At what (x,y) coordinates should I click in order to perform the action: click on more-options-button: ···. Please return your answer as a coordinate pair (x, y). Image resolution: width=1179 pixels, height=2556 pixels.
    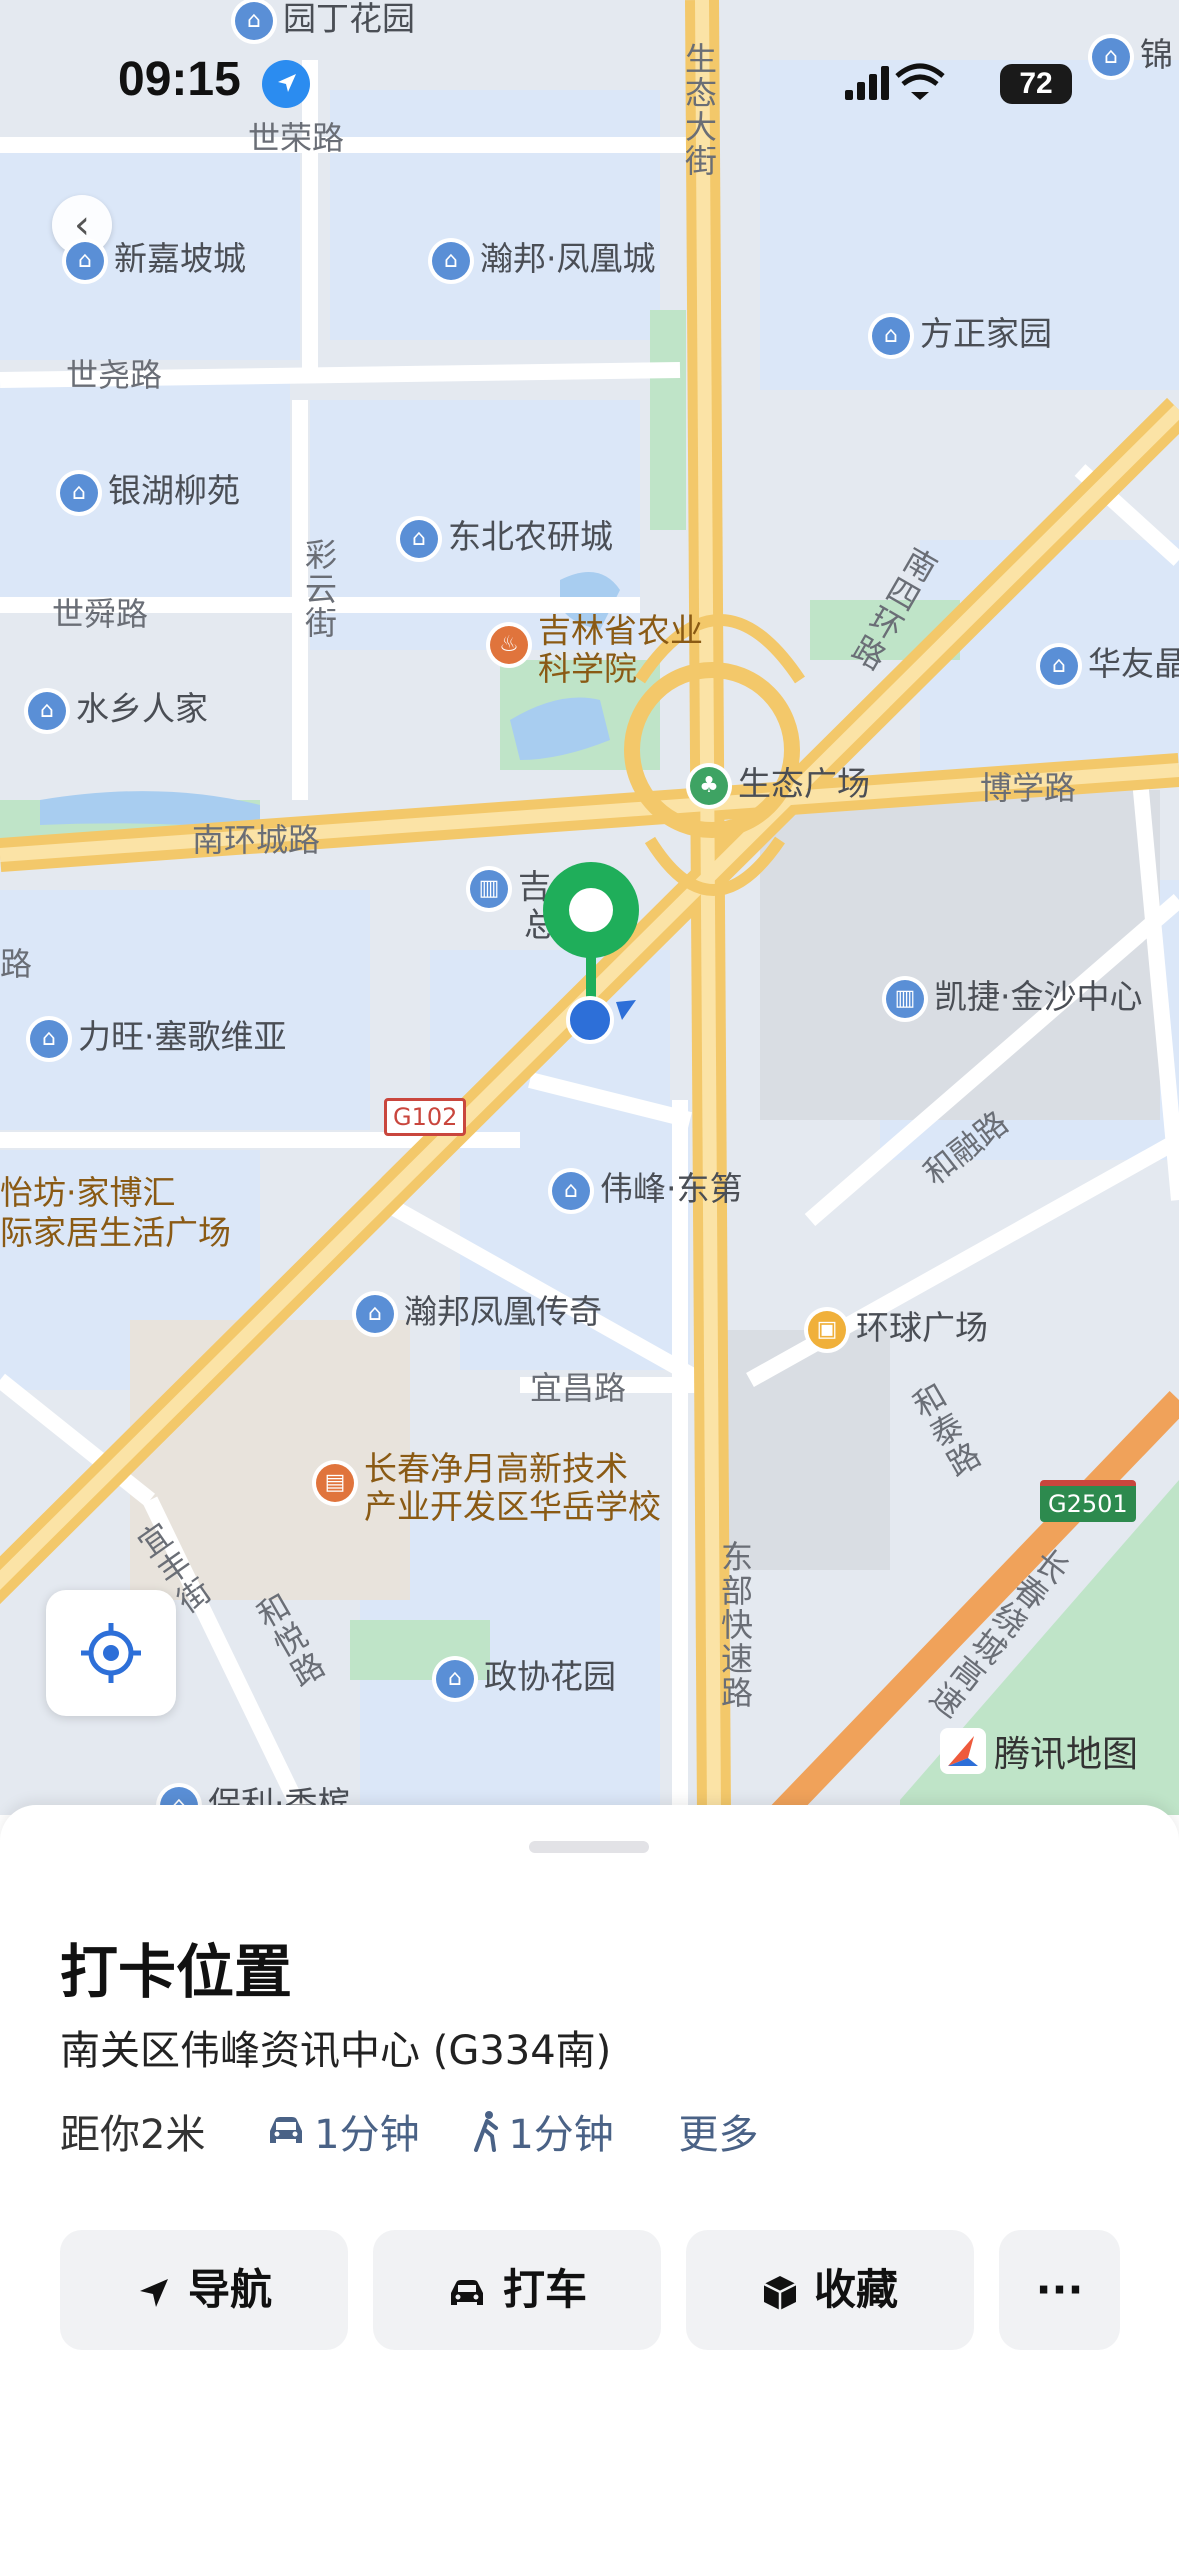
    Looking at the image, I should click on (1059, 2290).